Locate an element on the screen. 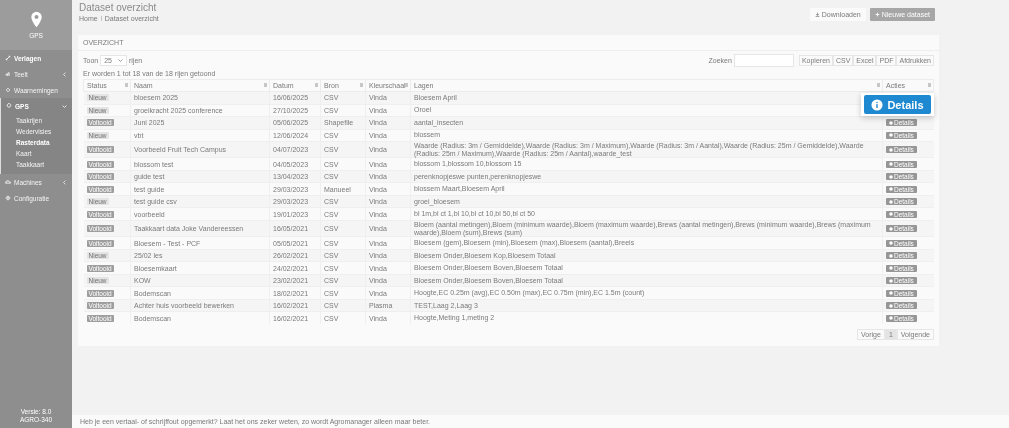  plus-icon is located at coordinates (877, 14).